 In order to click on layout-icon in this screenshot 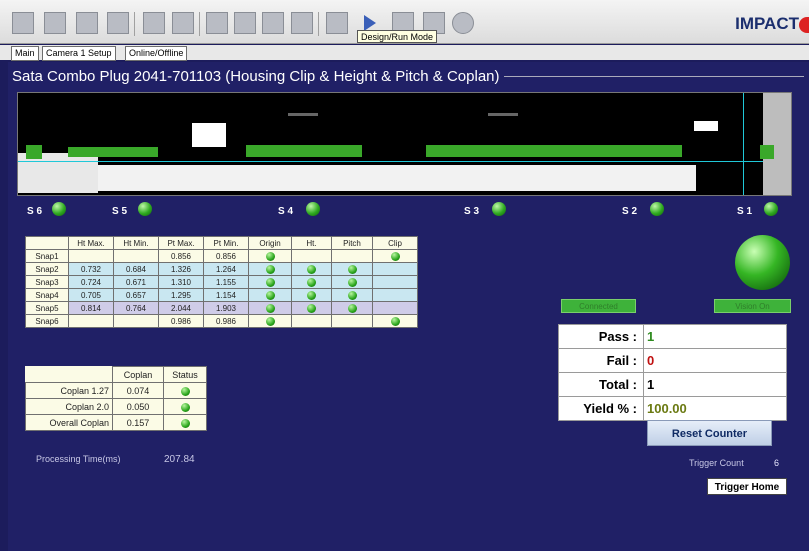, I will do `click(154, 23)`.